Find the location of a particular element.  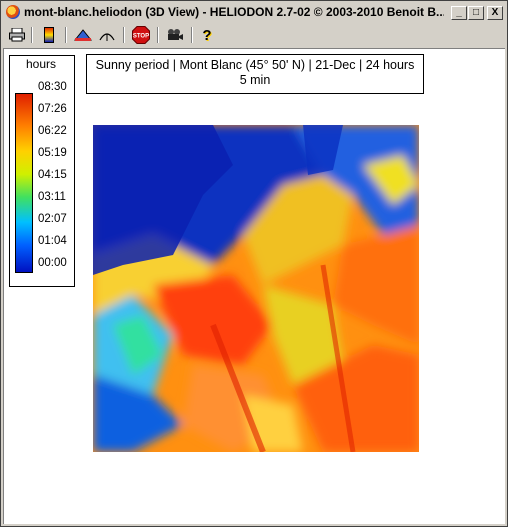

legend-tick: 03:11 is located at coordinates (52, 197).